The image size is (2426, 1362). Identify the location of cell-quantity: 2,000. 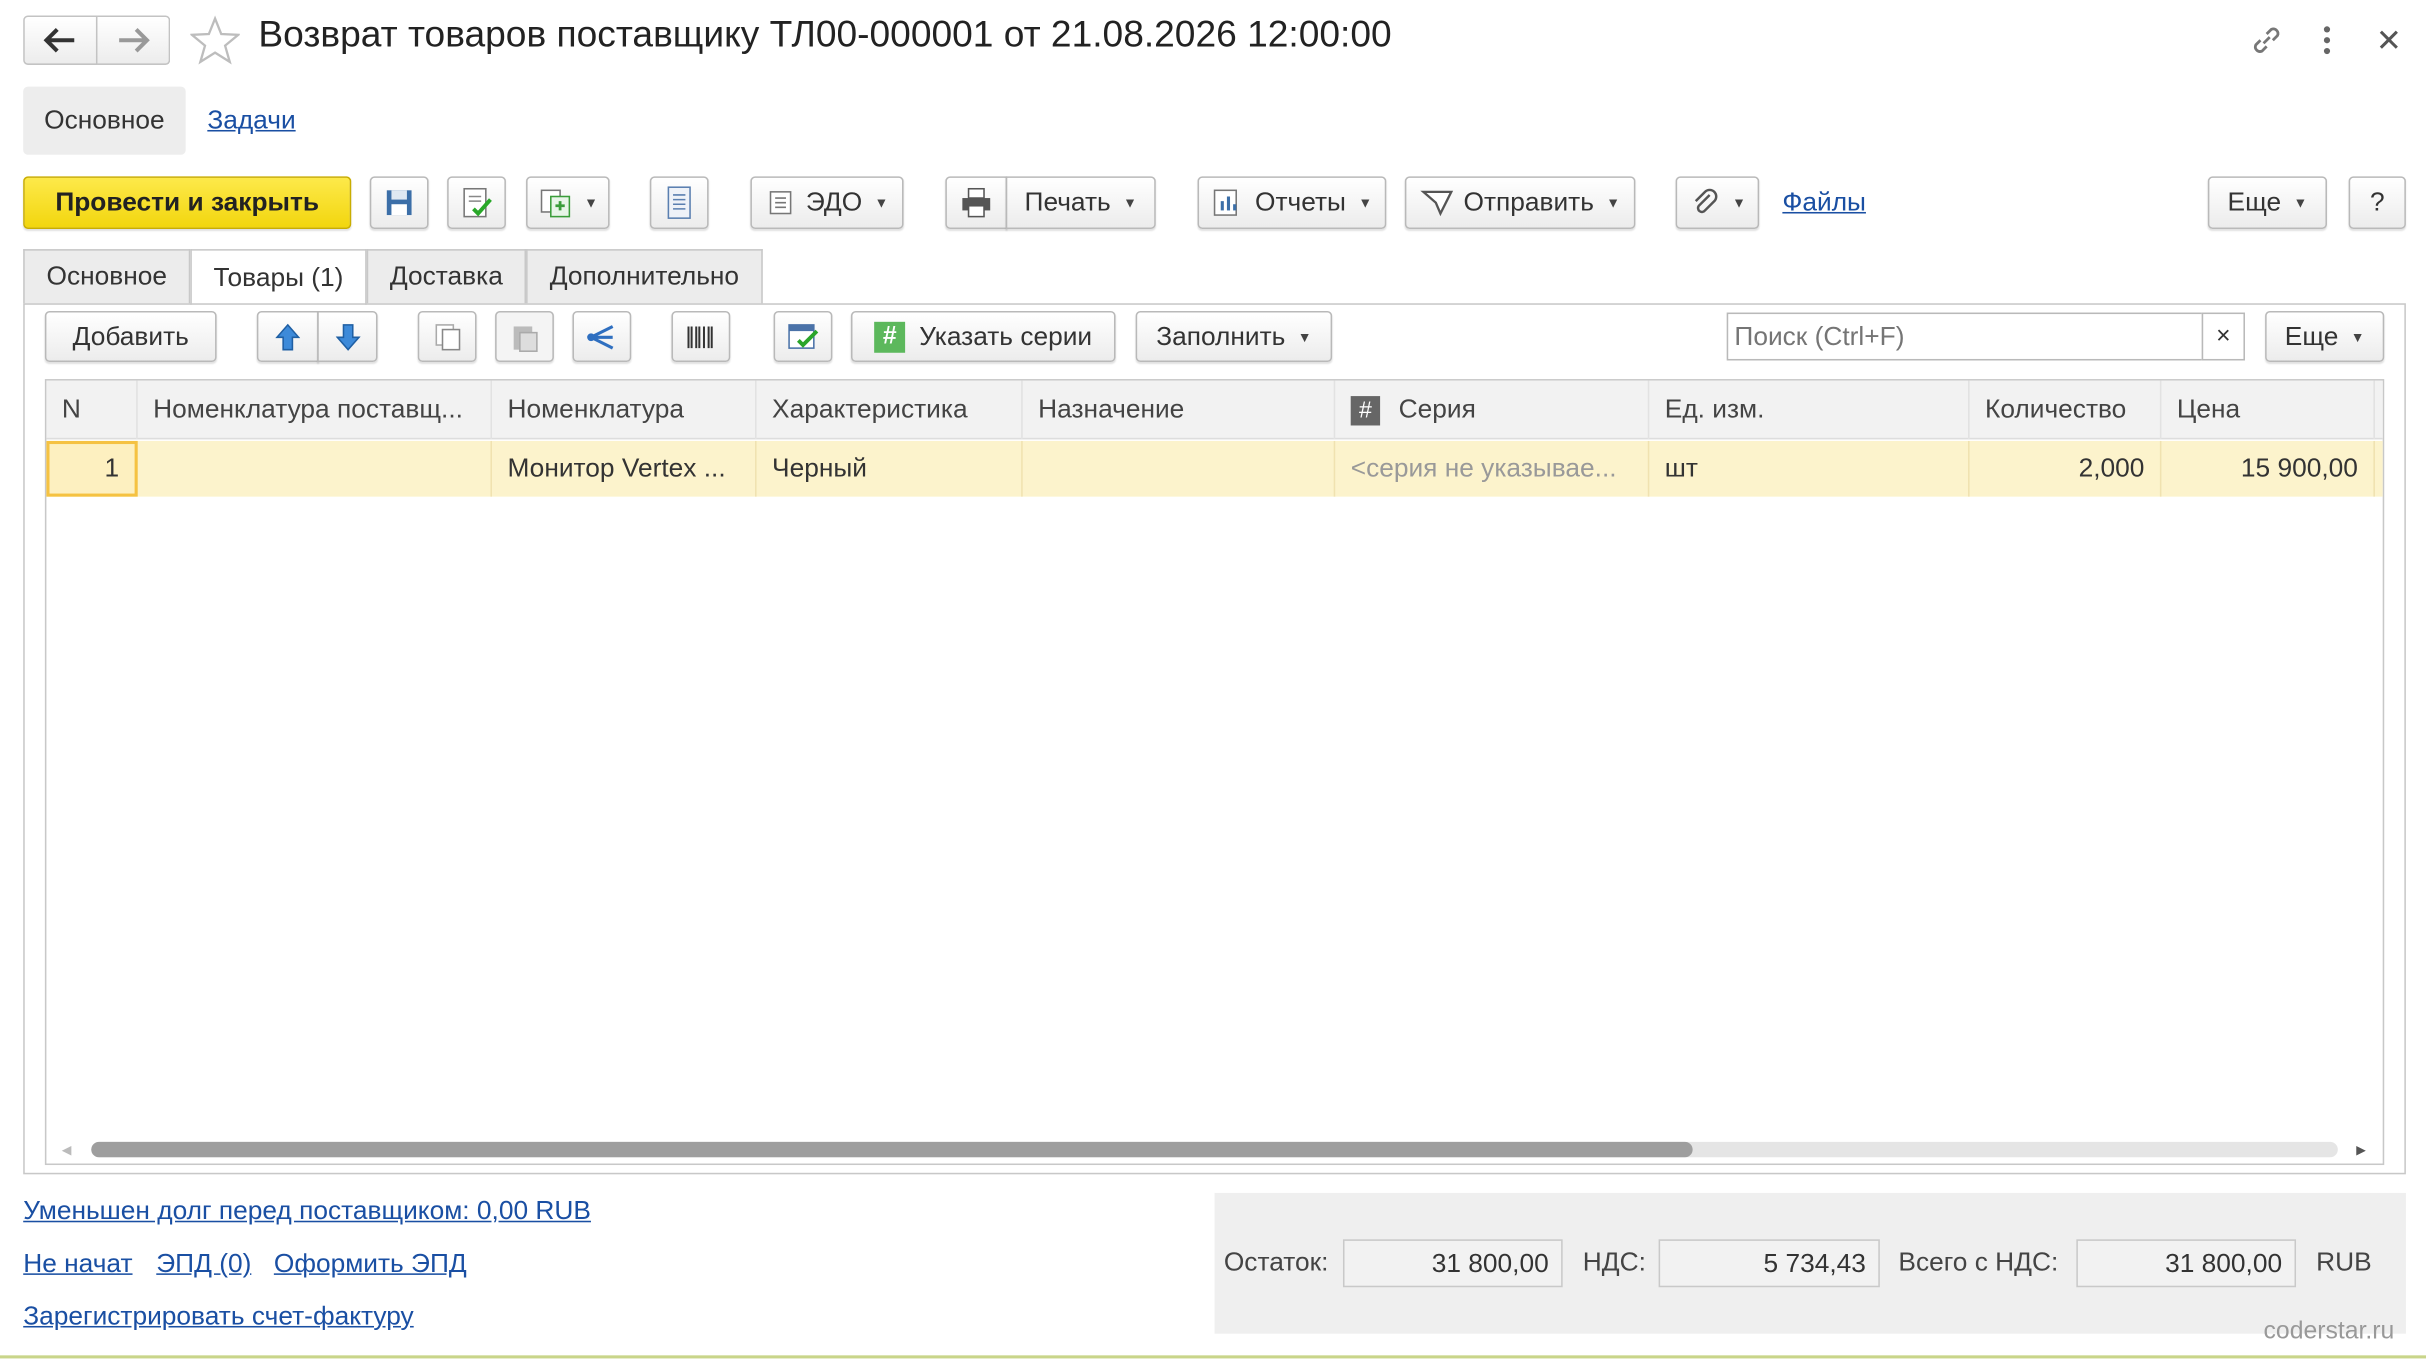
(2066, 468).